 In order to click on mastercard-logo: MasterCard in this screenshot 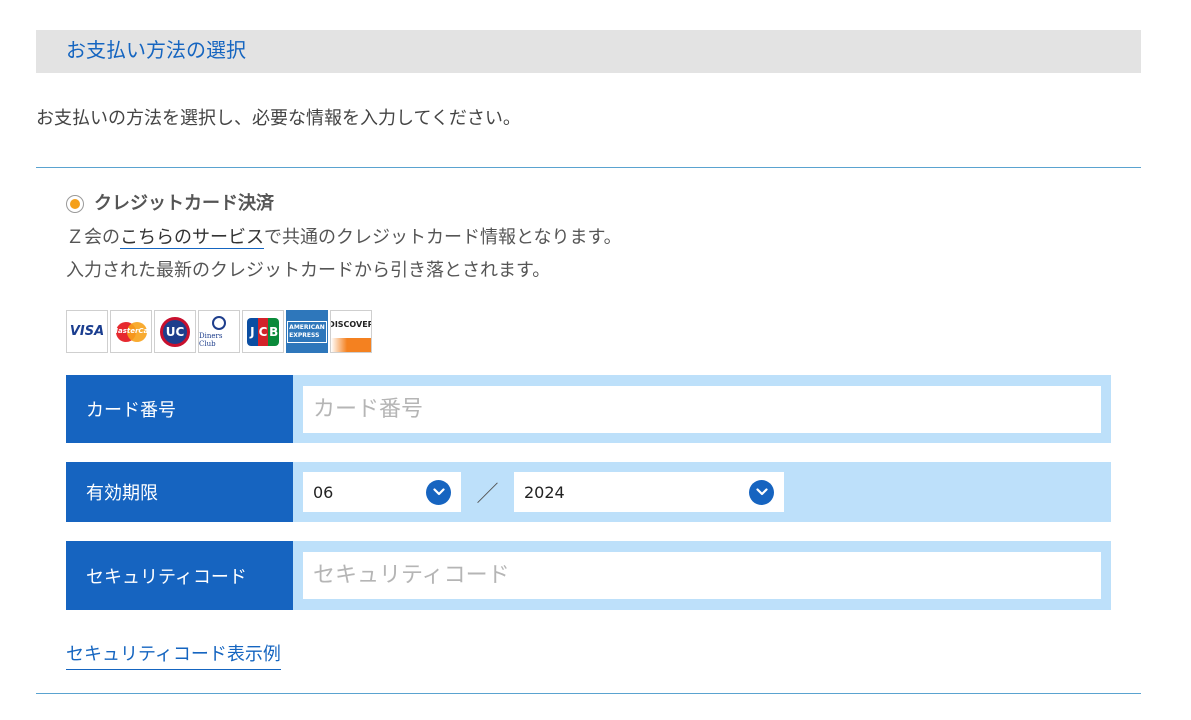, I will do `click(131, 331)`.